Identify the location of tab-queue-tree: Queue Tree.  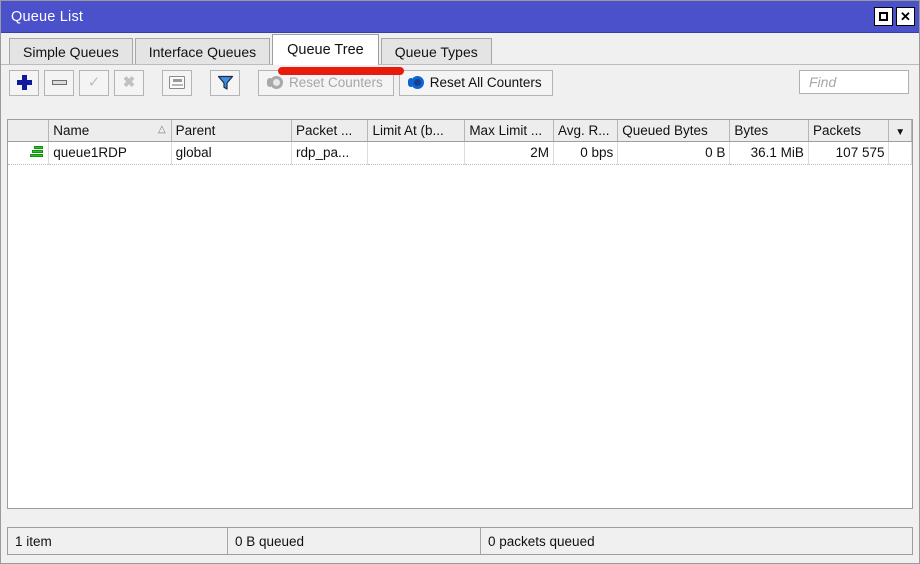
(325, 49).